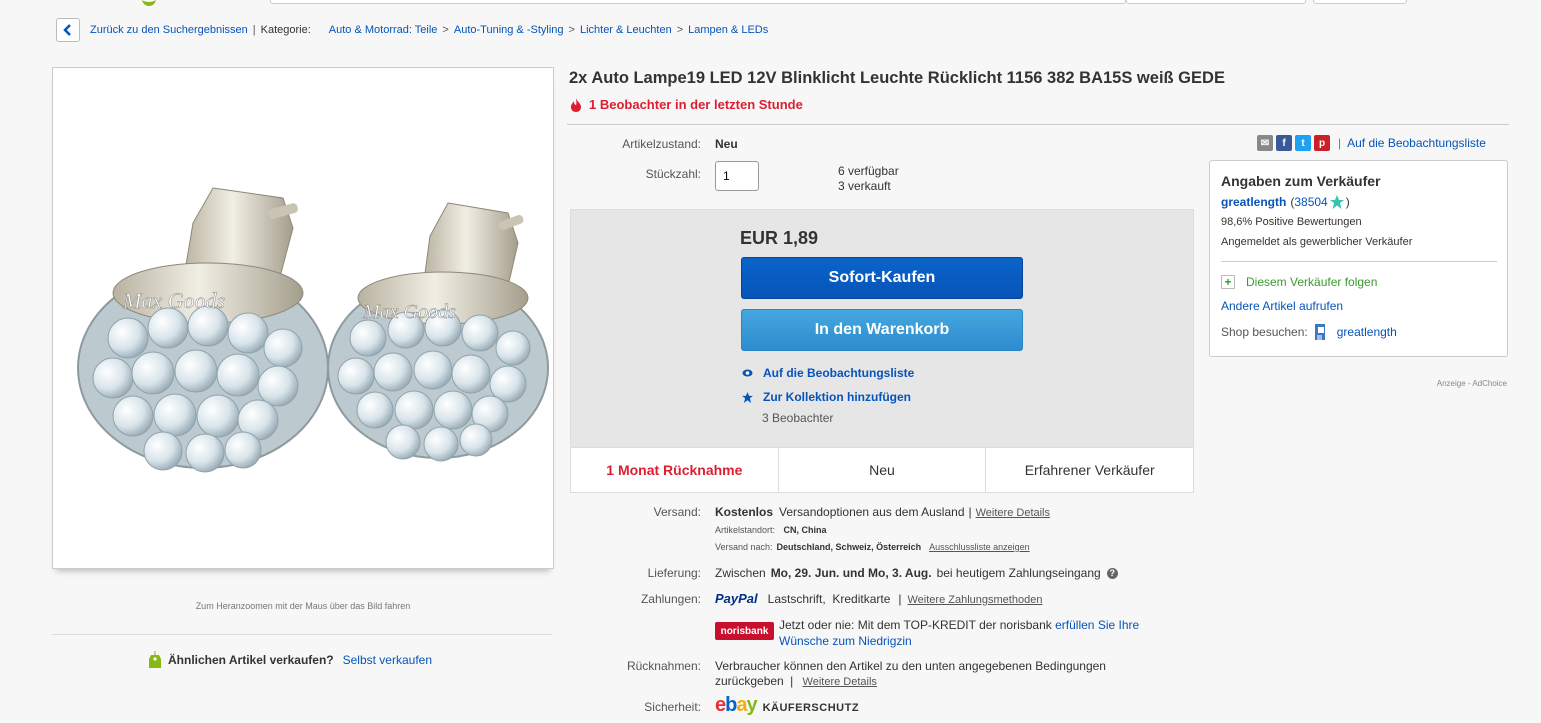 Image resolution: width=1541 pixels, height=723 pixels. What do you see at coordinates (675, 470) in the screenshot?
I see `returns-feature: 1 Monat Rücknahme` at bounding box center [675, 470].